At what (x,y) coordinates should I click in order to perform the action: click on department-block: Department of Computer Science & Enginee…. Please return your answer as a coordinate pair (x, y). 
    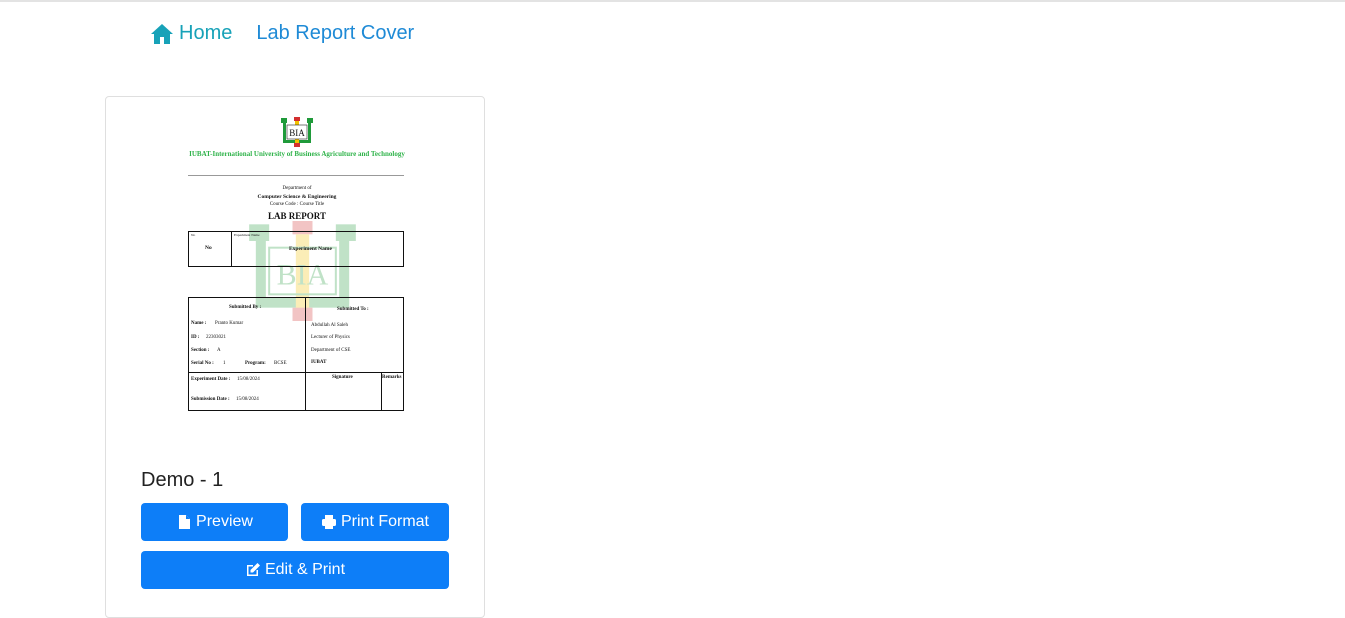
    Looking at the image, I should click on (297, 197).